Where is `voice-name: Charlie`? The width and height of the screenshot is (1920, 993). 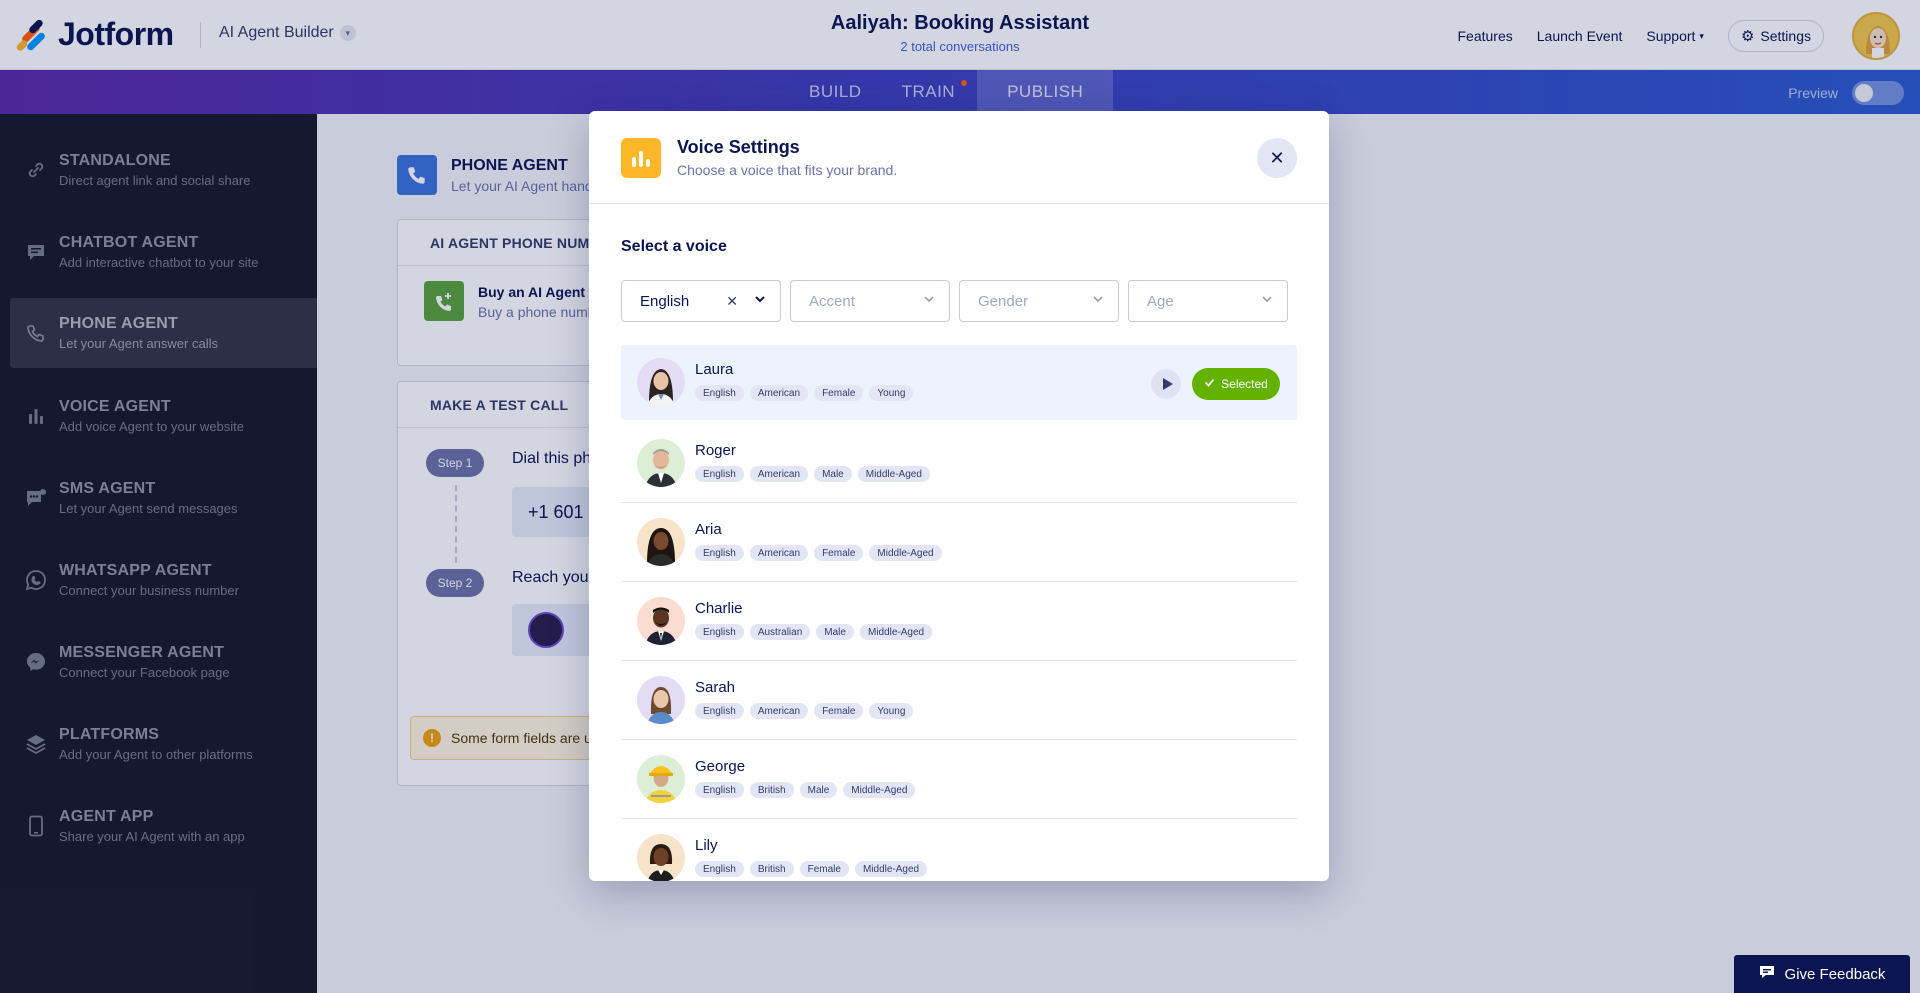 voice-name: Charlie is located at coordinates (719, 608).